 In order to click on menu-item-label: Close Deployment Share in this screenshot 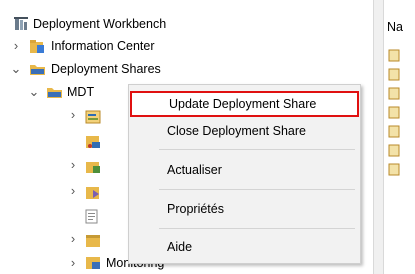, I will do `click(236, 131)`.